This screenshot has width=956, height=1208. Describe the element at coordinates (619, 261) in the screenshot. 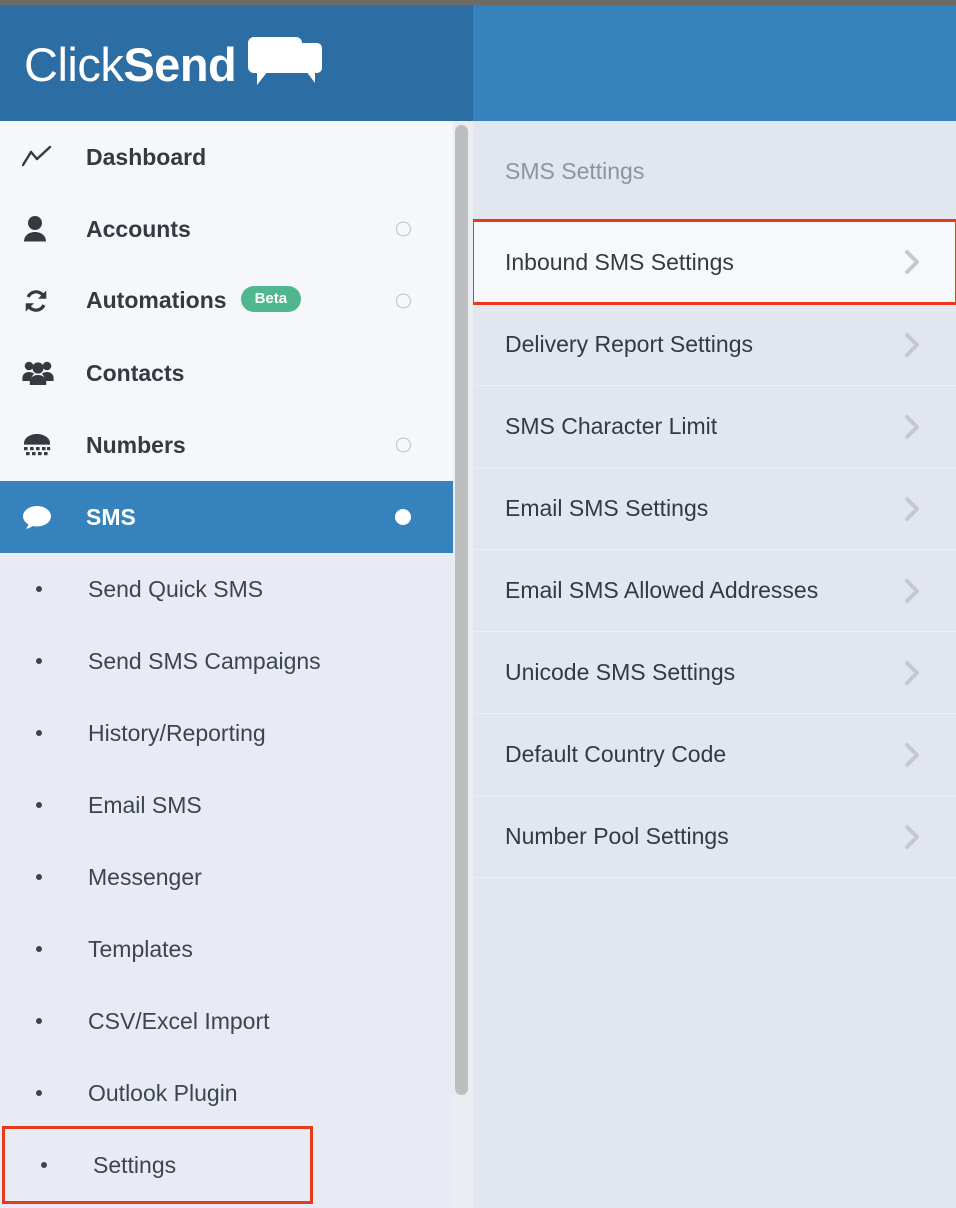

I see `settings-row-label: Inbound SMS Settings` at that location.